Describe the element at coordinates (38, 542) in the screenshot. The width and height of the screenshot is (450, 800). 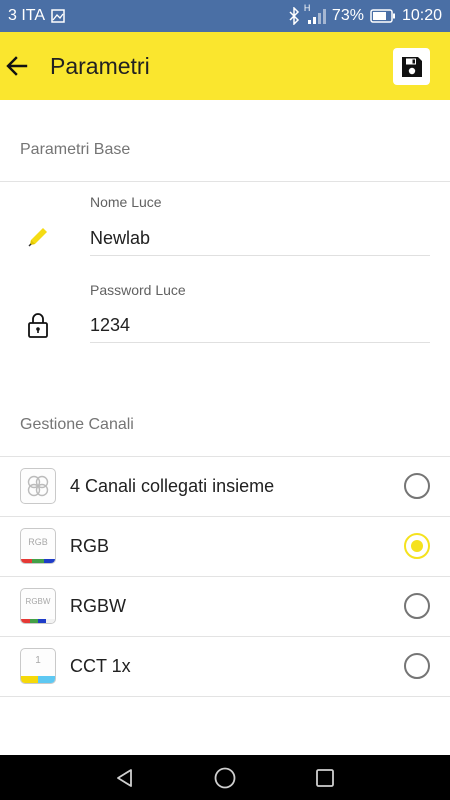
I see `icon-text: RGB` at that location.